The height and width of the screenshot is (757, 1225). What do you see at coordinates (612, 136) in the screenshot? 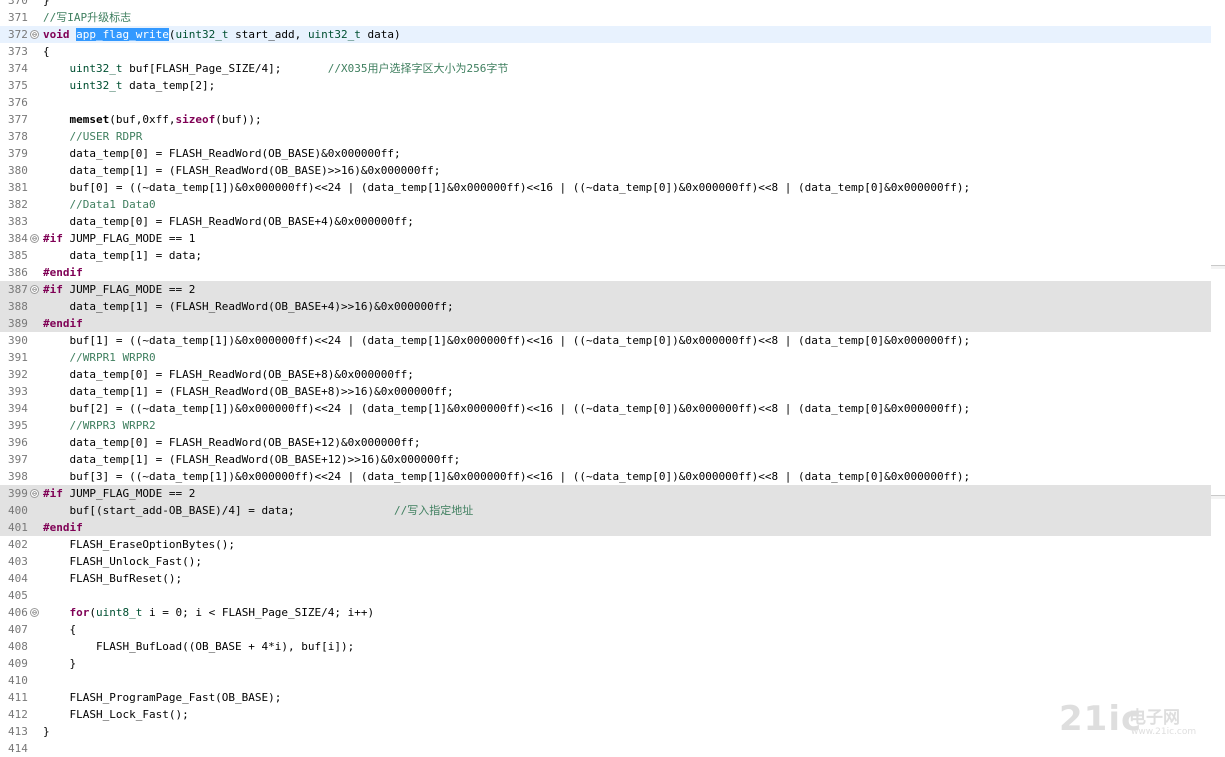
I see `code-line: 378 //USER RDPR` at bounding box center [612, 136].